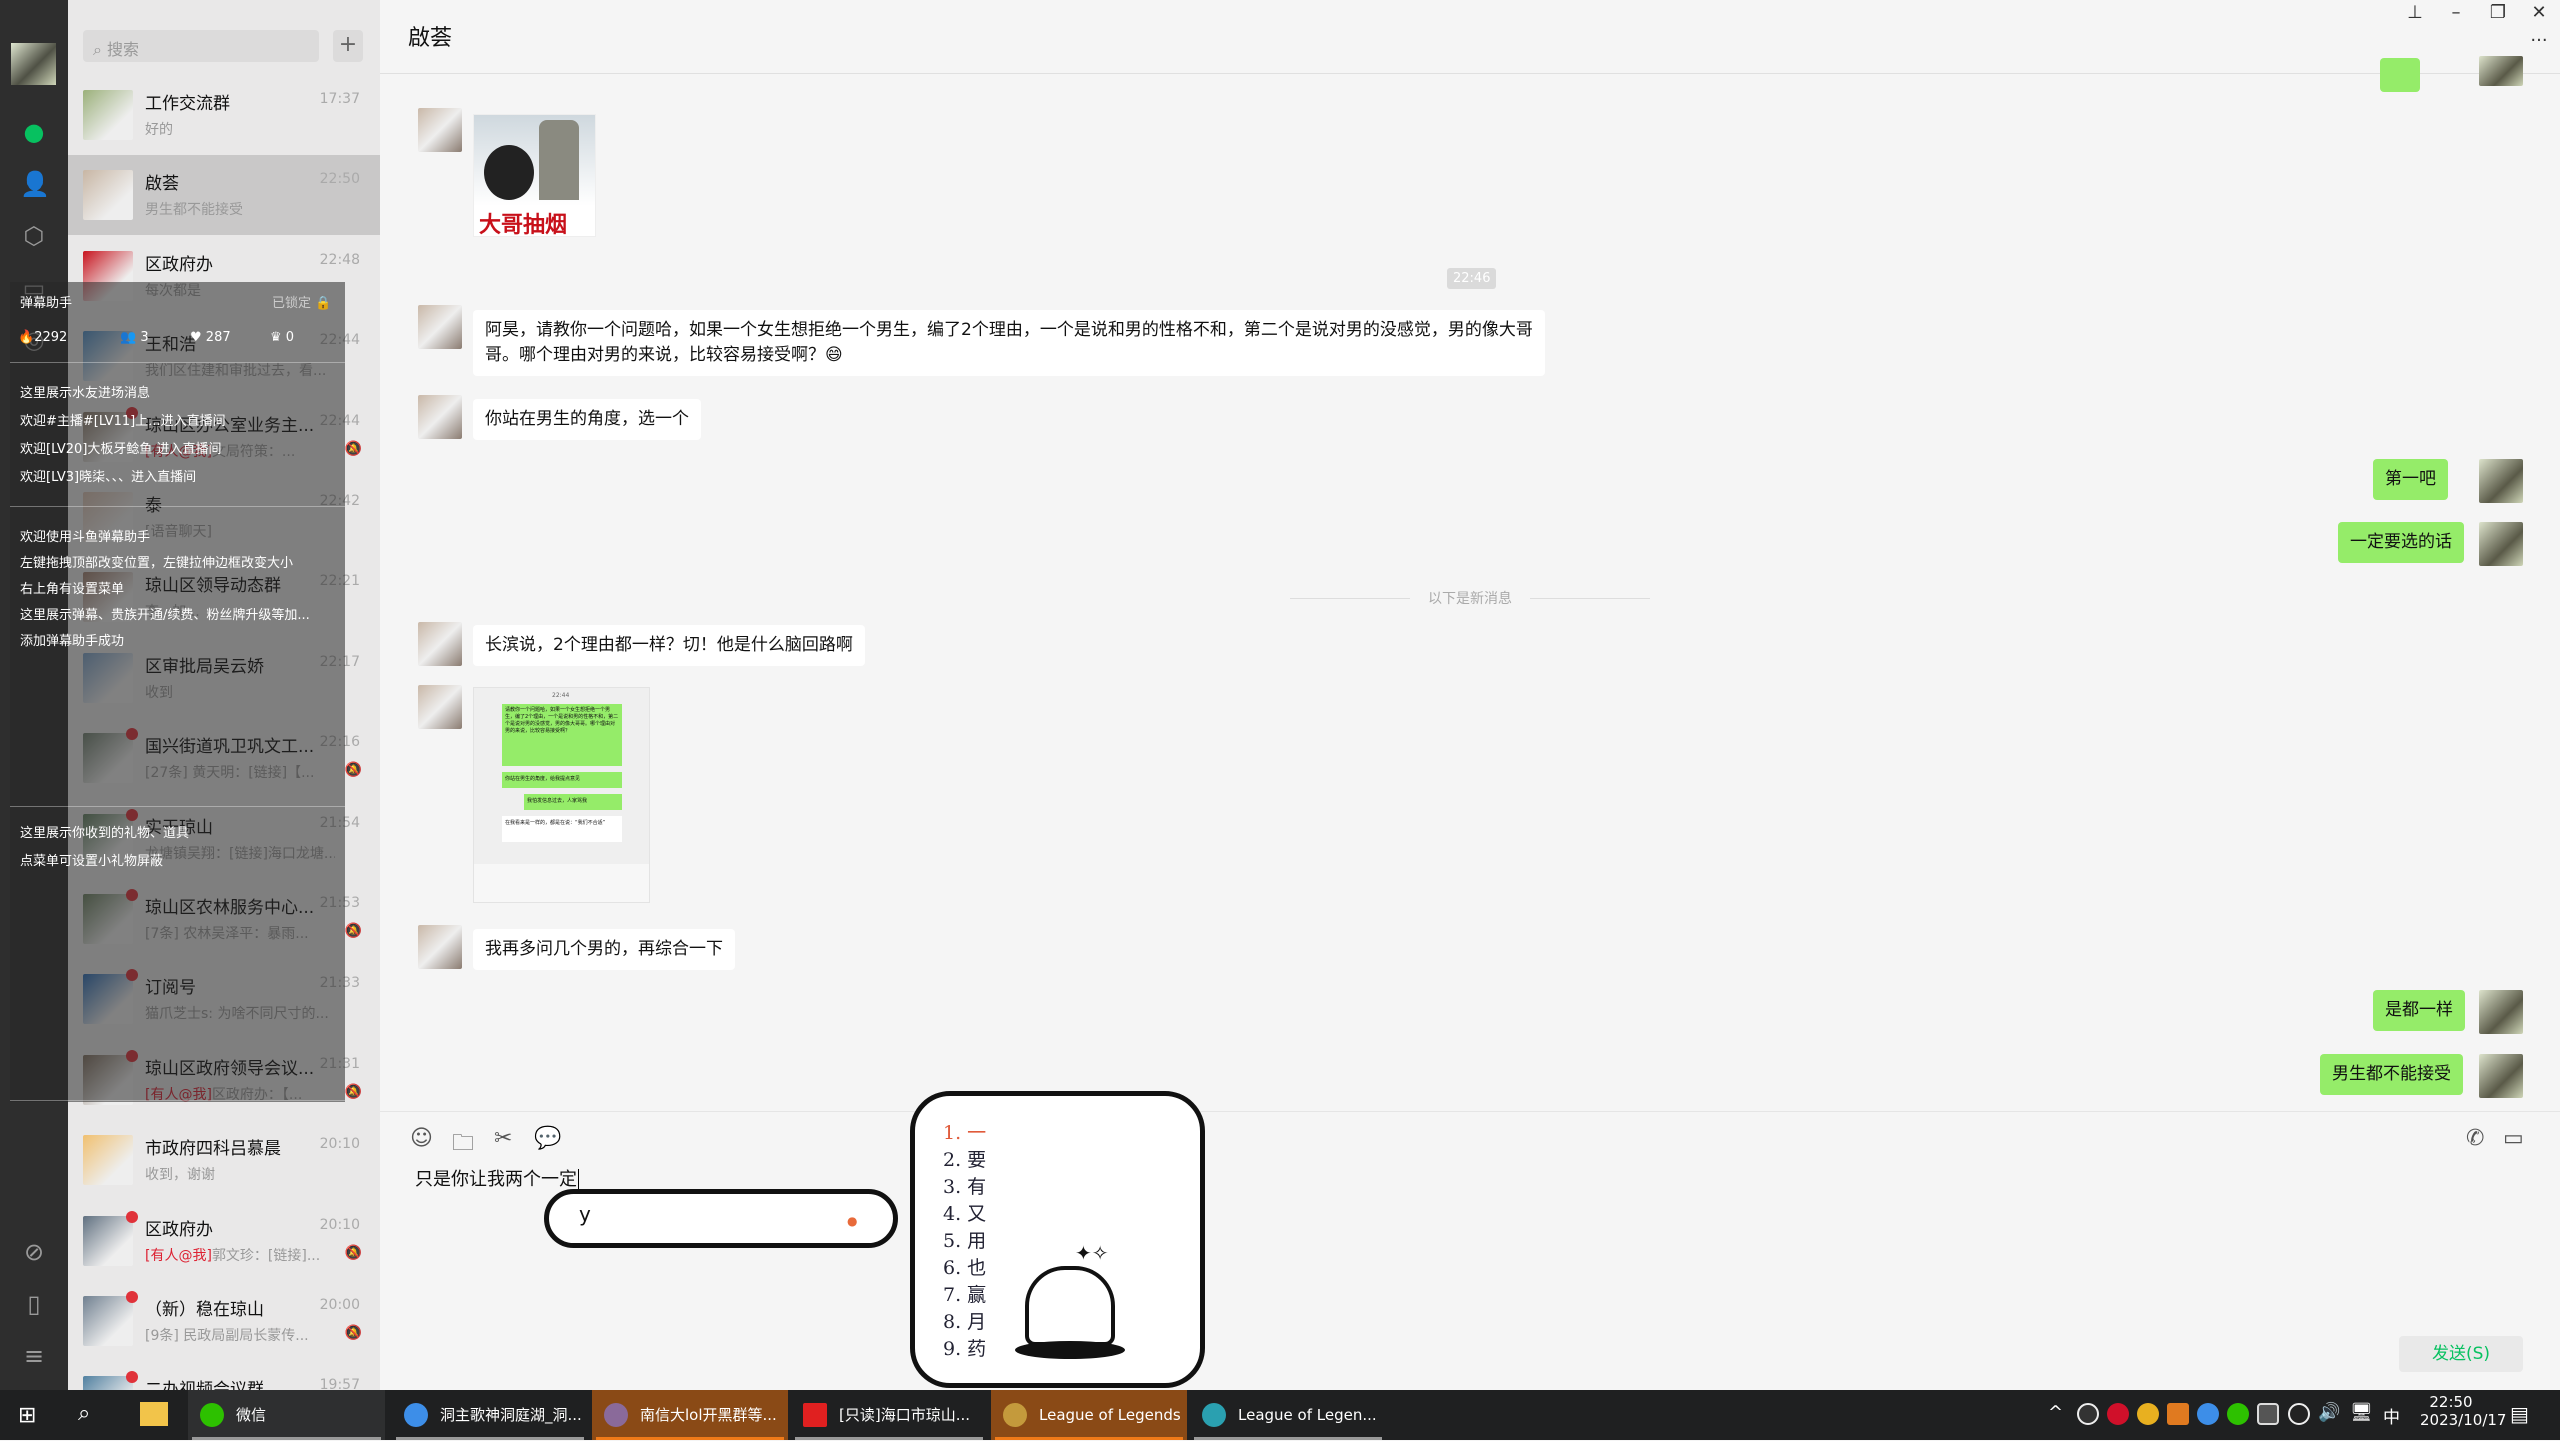 This screenshot has height=1441, width=2560. I want to click on ime-dots: ●, so click(852, 1221).